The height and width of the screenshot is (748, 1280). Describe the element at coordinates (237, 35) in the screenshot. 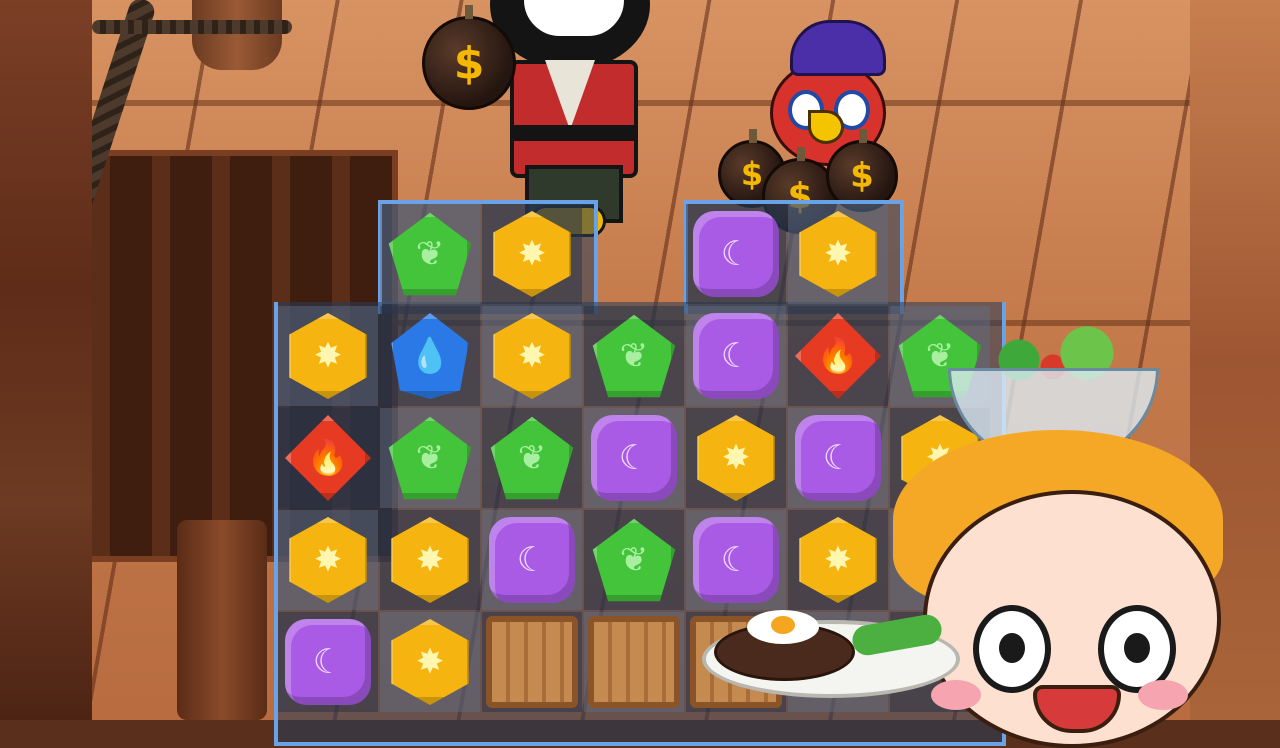

I see `barrel` at that location.